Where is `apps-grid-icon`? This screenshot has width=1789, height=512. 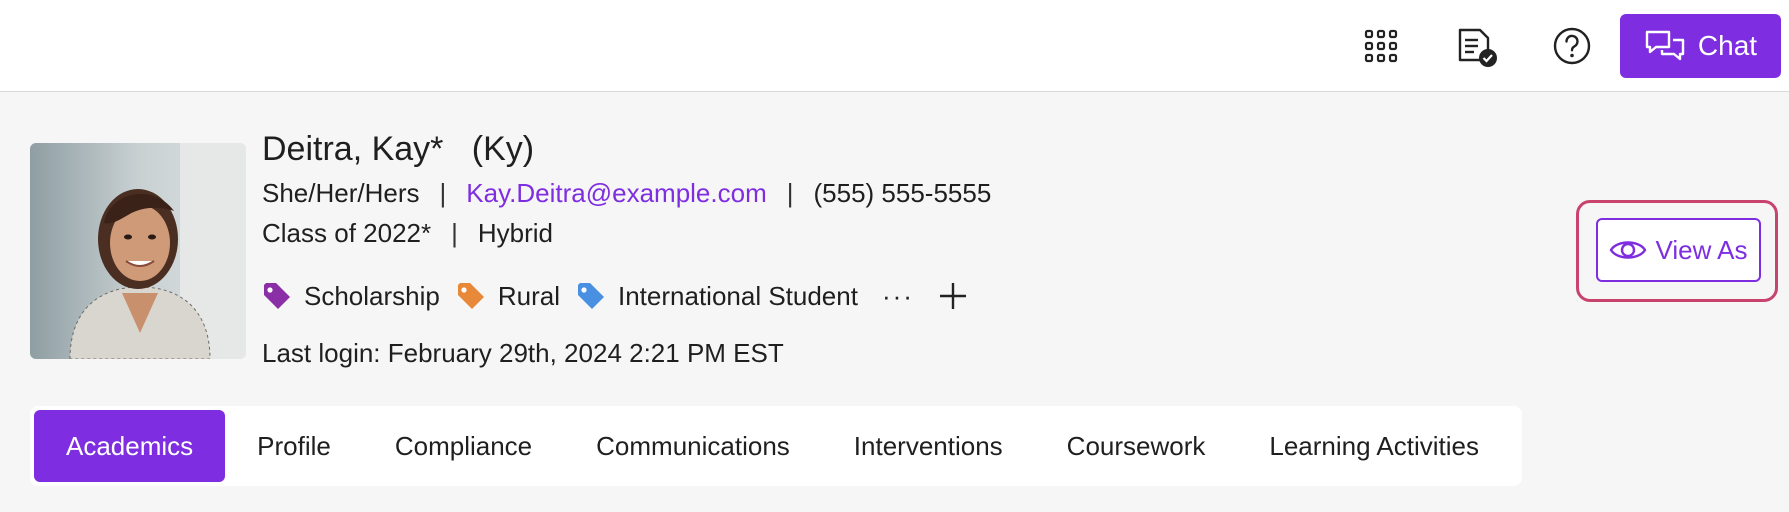 apps-grid-icon is located at coordinates (1381, 46).